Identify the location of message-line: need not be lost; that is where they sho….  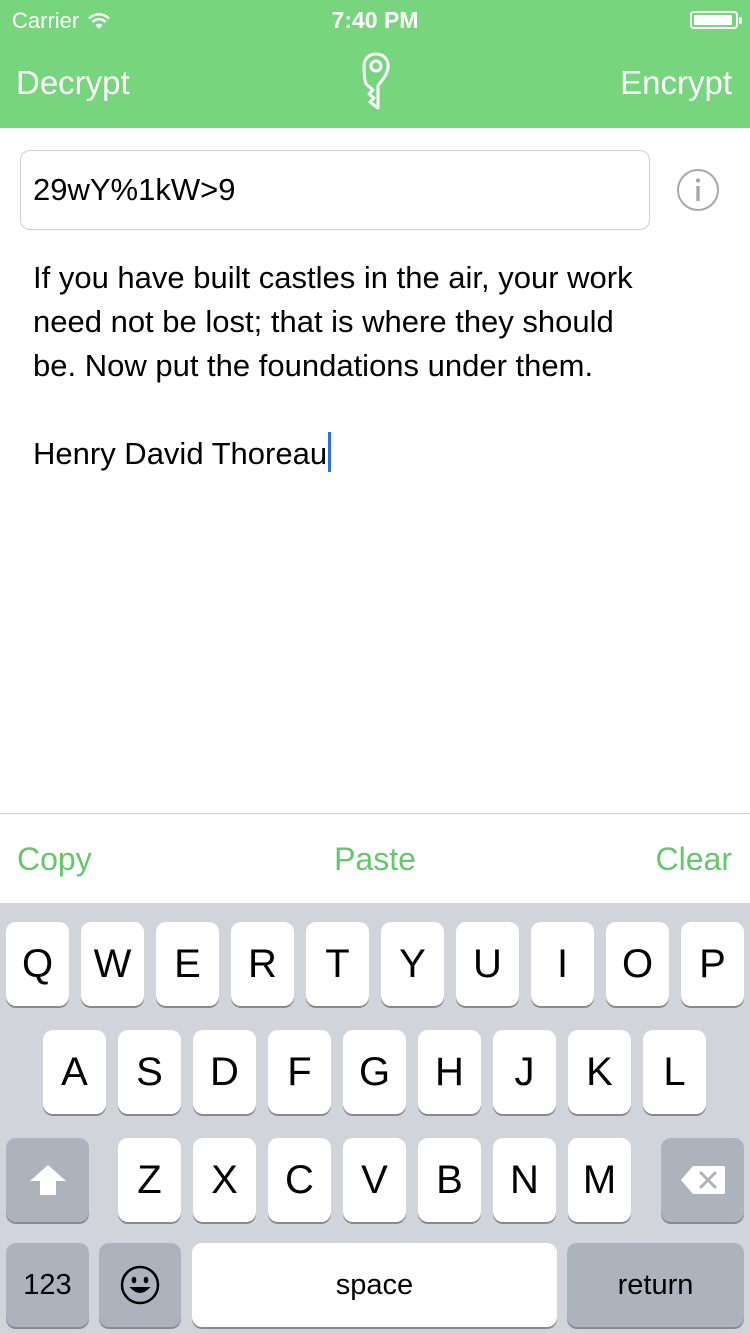
(323, 321).